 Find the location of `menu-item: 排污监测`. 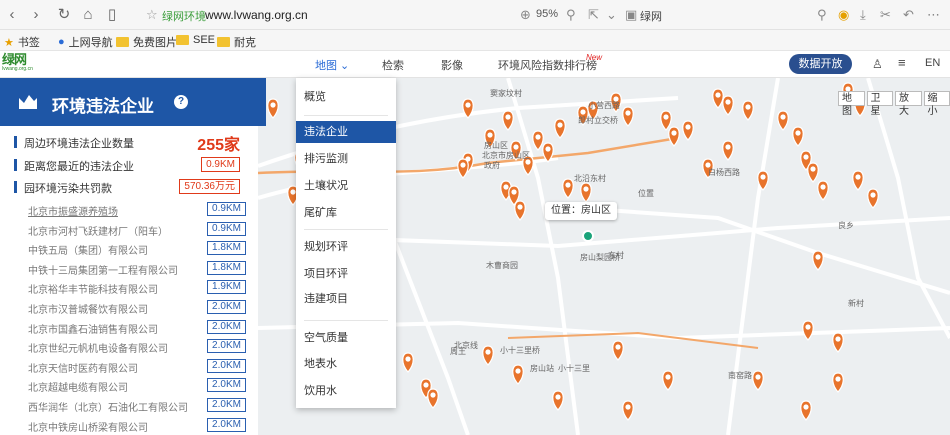

menu-item: 排污监测 is located at coordinates (346, 159).